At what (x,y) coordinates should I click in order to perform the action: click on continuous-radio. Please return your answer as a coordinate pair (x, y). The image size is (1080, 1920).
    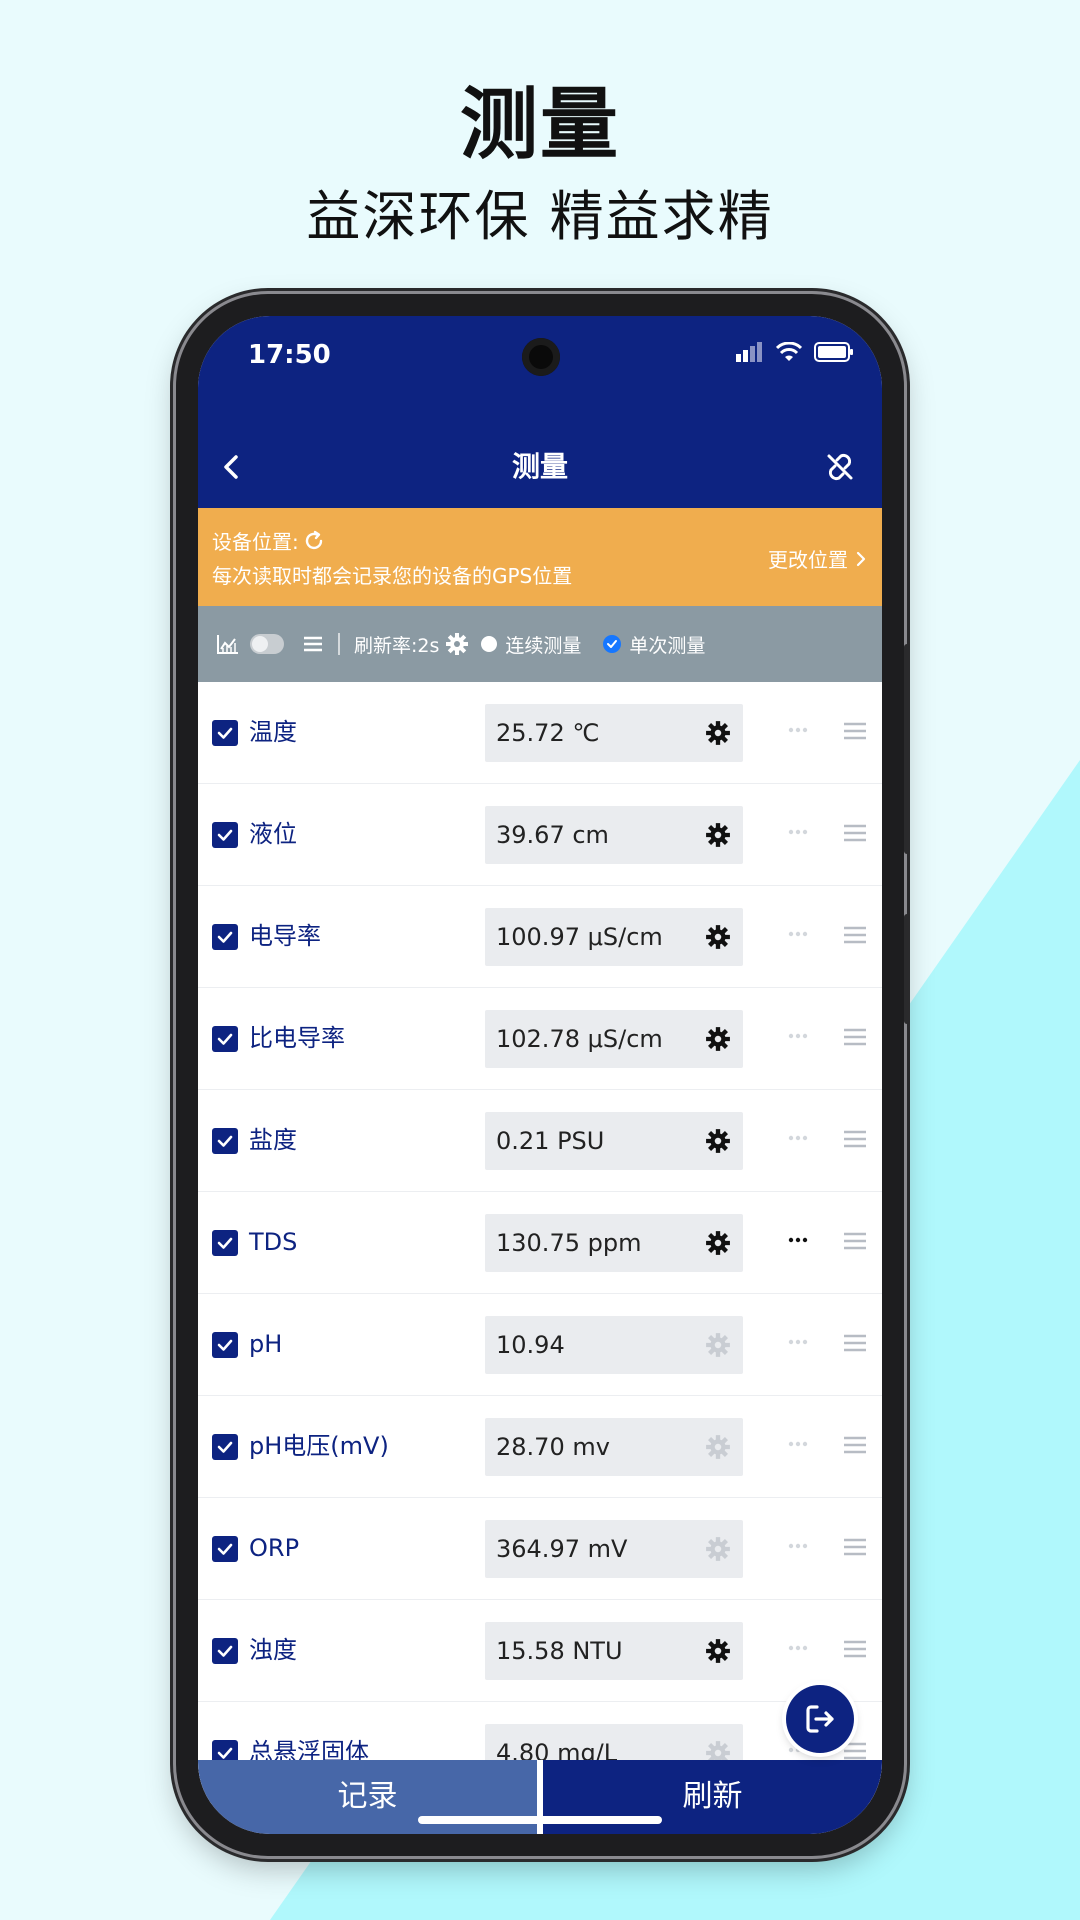
    Looking at the image, I should click on (489, 644).